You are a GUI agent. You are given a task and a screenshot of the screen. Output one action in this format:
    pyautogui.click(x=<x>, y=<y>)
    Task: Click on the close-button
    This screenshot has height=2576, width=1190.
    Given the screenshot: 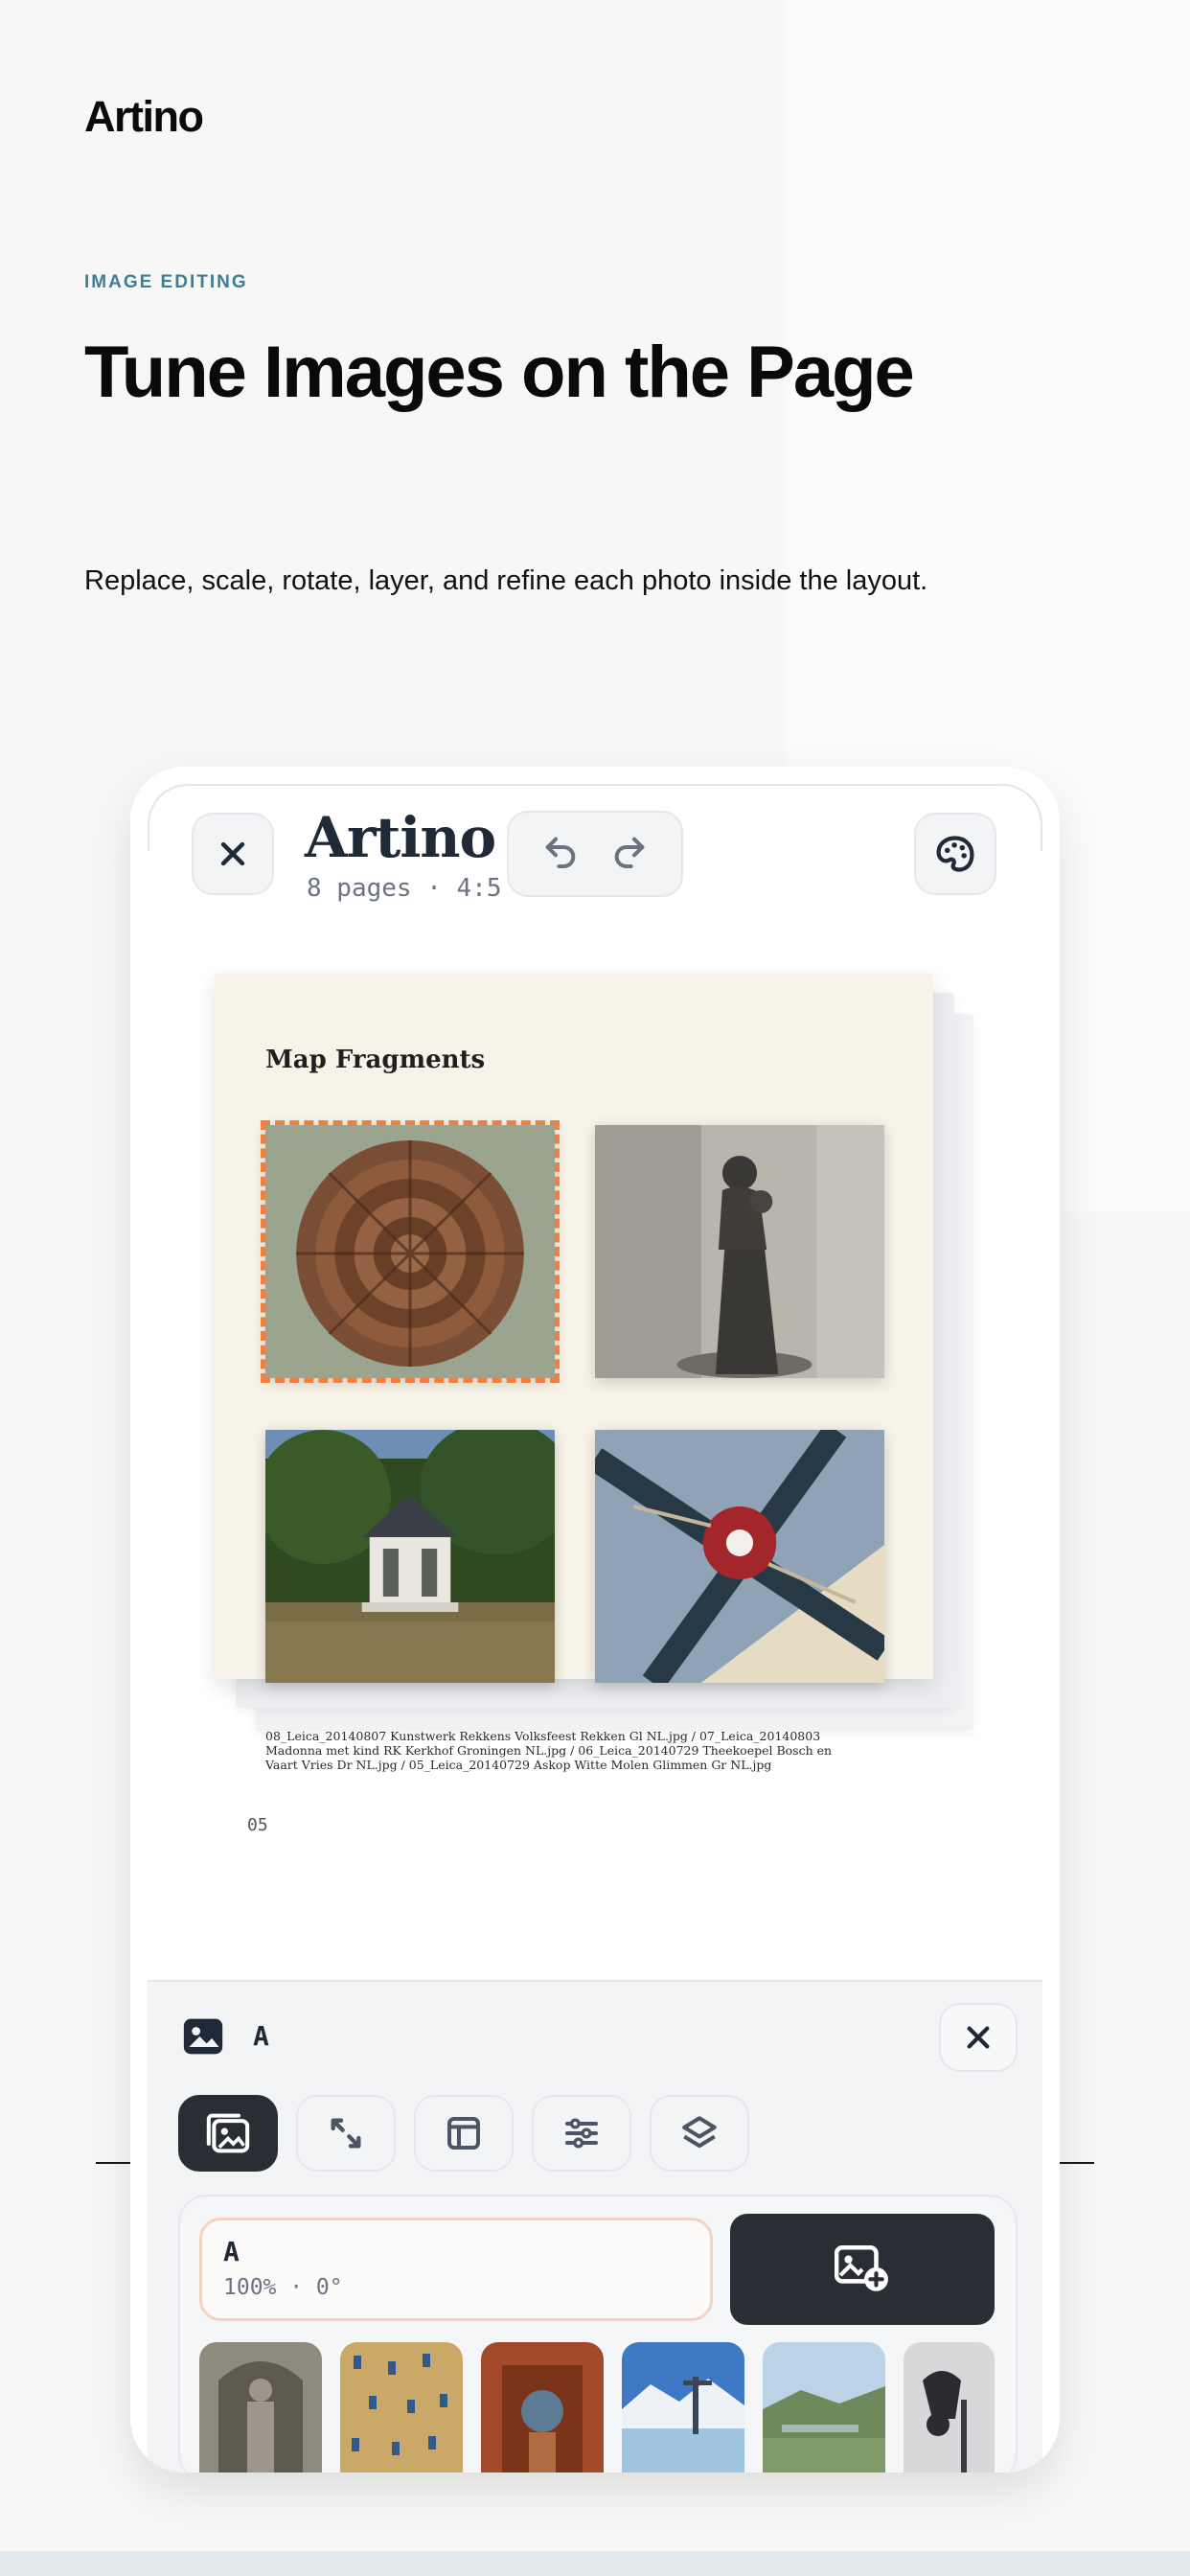 What is the action you would take?
    pyautogui.click(x=233, y=854)
    